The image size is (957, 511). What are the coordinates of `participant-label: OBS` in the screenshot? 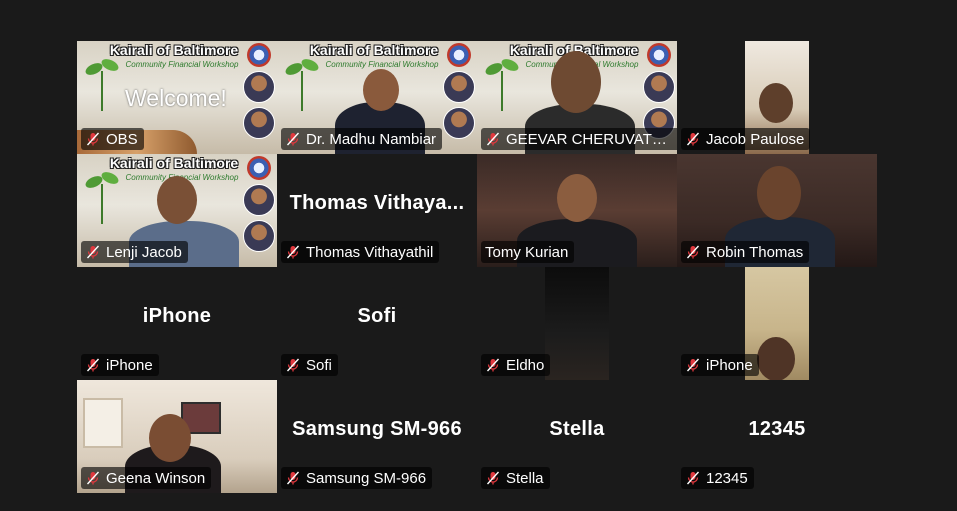 It's located at (112, 139).